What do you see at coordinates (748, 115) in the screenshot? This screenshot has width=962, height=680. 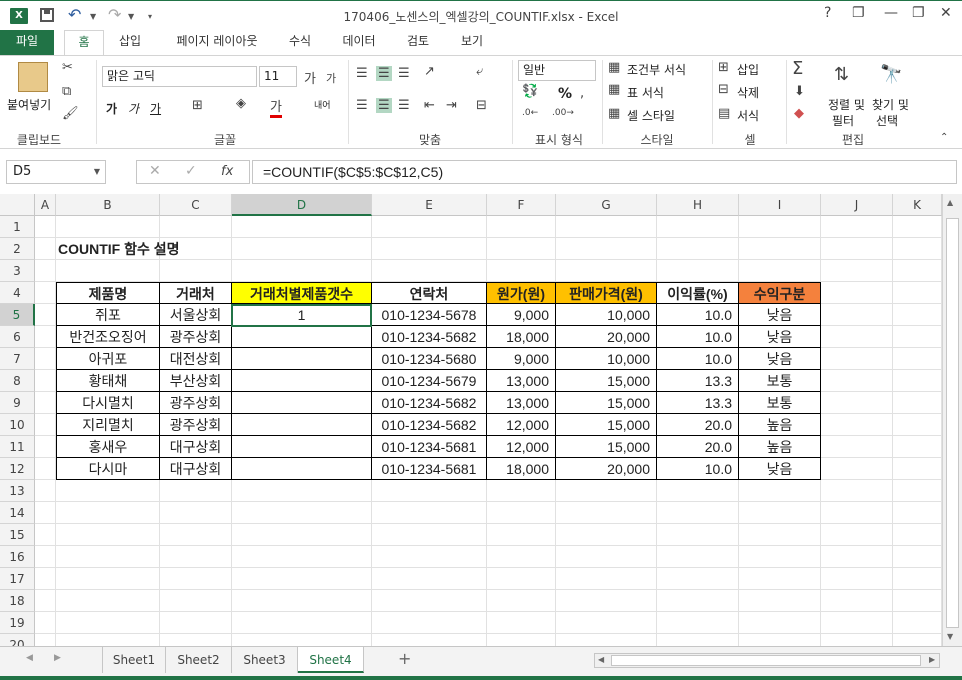 I see `format-cells-button: 서식` at bounding box center [748, 115].